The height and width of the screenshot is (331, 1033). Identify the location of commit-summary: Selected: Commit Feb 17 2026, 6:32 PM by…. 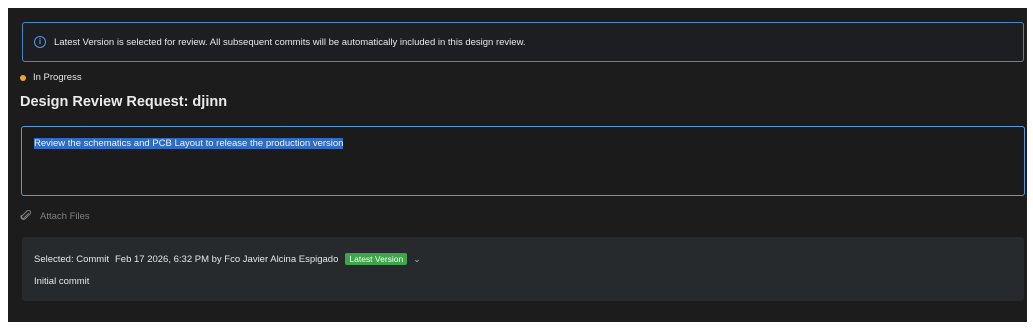
(227, 259).